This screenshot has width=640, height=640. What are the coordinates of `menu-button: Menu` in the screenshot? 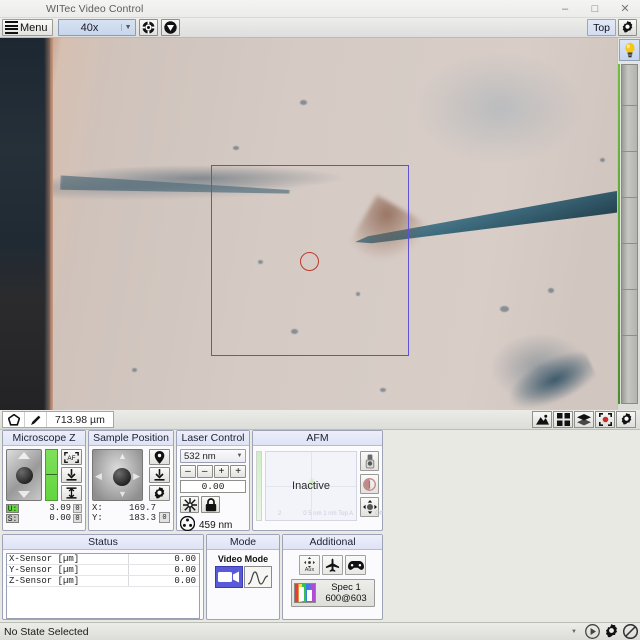 It's located at (27, 27).